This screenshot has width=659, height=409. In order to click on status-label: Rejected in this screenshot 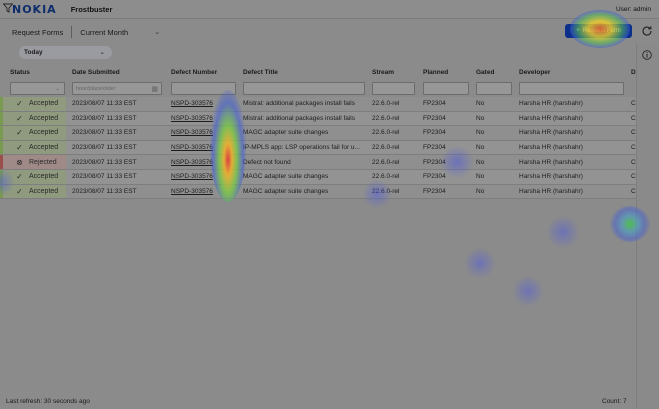, I will do `click(43, 162)`.